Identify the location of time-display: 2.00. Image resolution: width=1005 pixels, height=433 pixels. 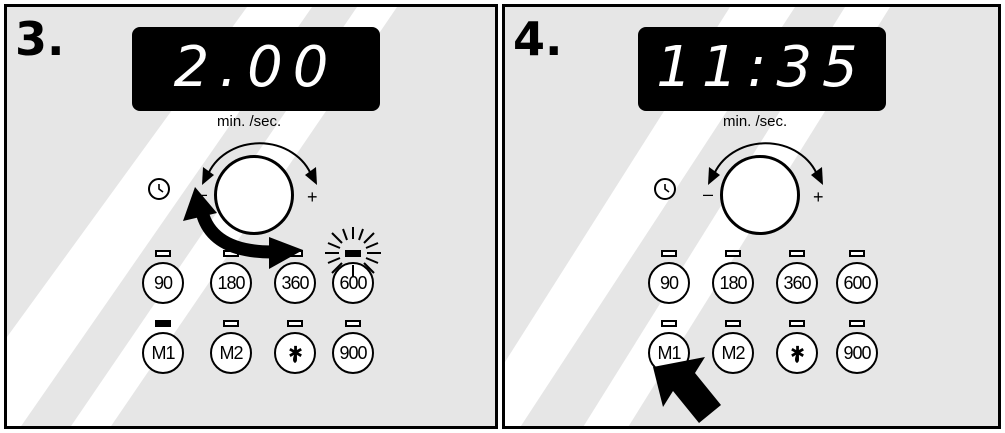
(256, 69).